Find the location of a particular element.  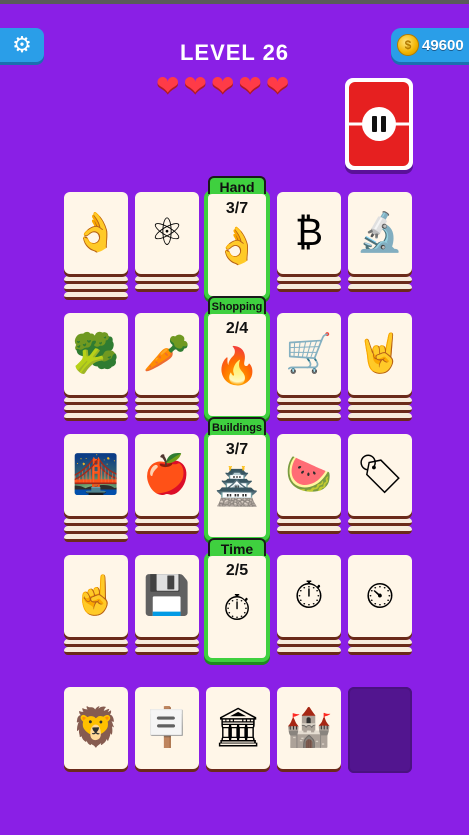

category-card-hand: Hand 3/7 👌 is located at coordinates (237, 238).